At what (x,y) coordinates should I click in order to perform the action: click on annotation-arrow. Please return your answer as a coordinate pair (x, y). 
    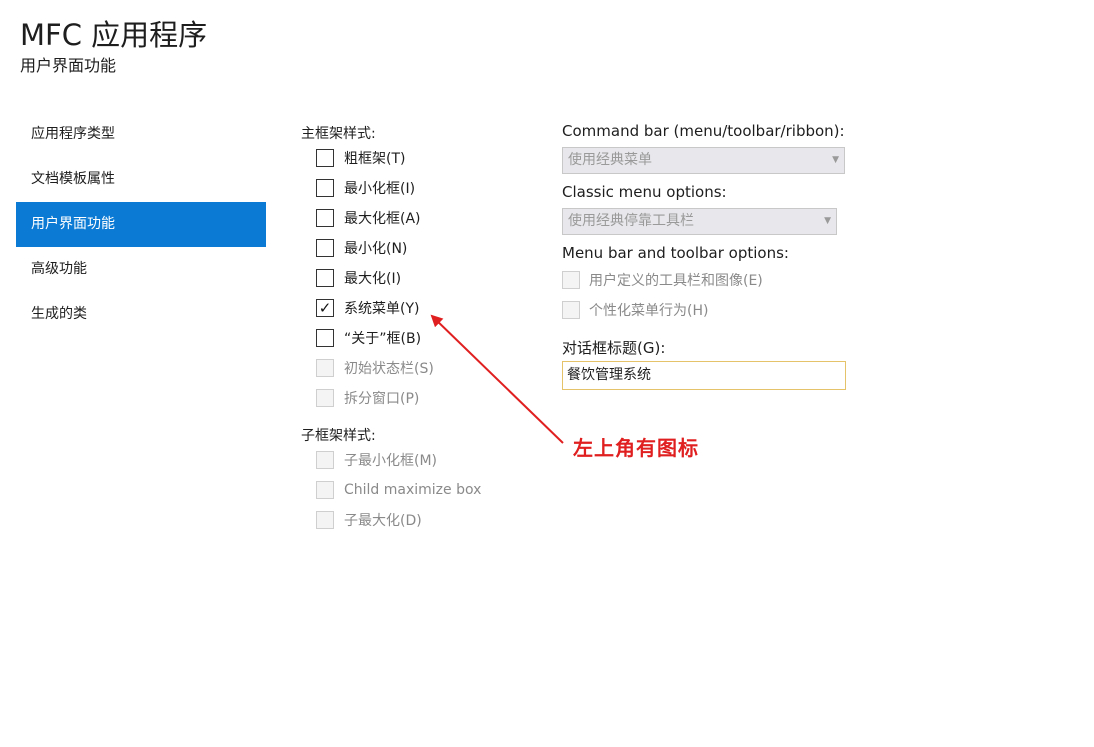
    Looking at the image, I should click on (497, 379).